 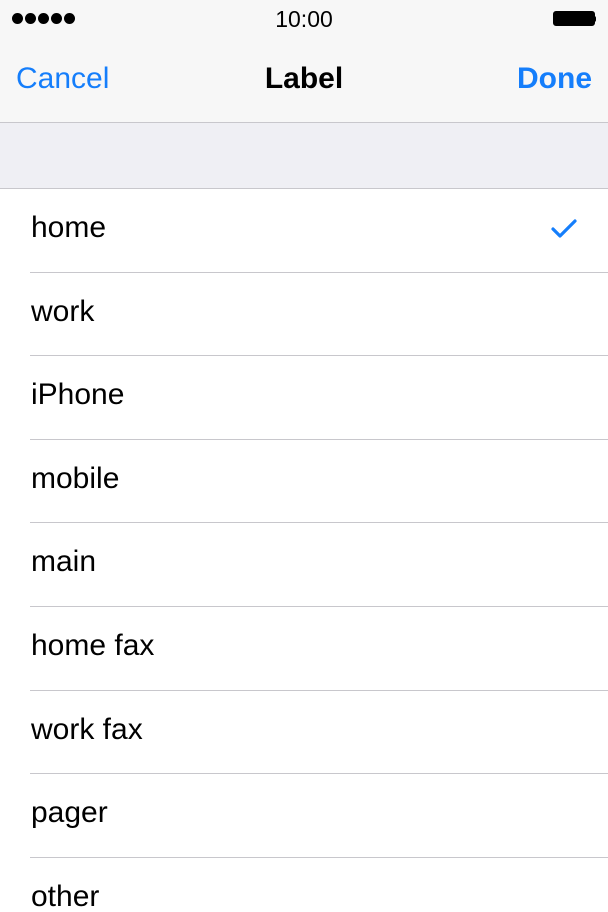 I want to click on label-option-text: pager, so click(x=69, y=813).